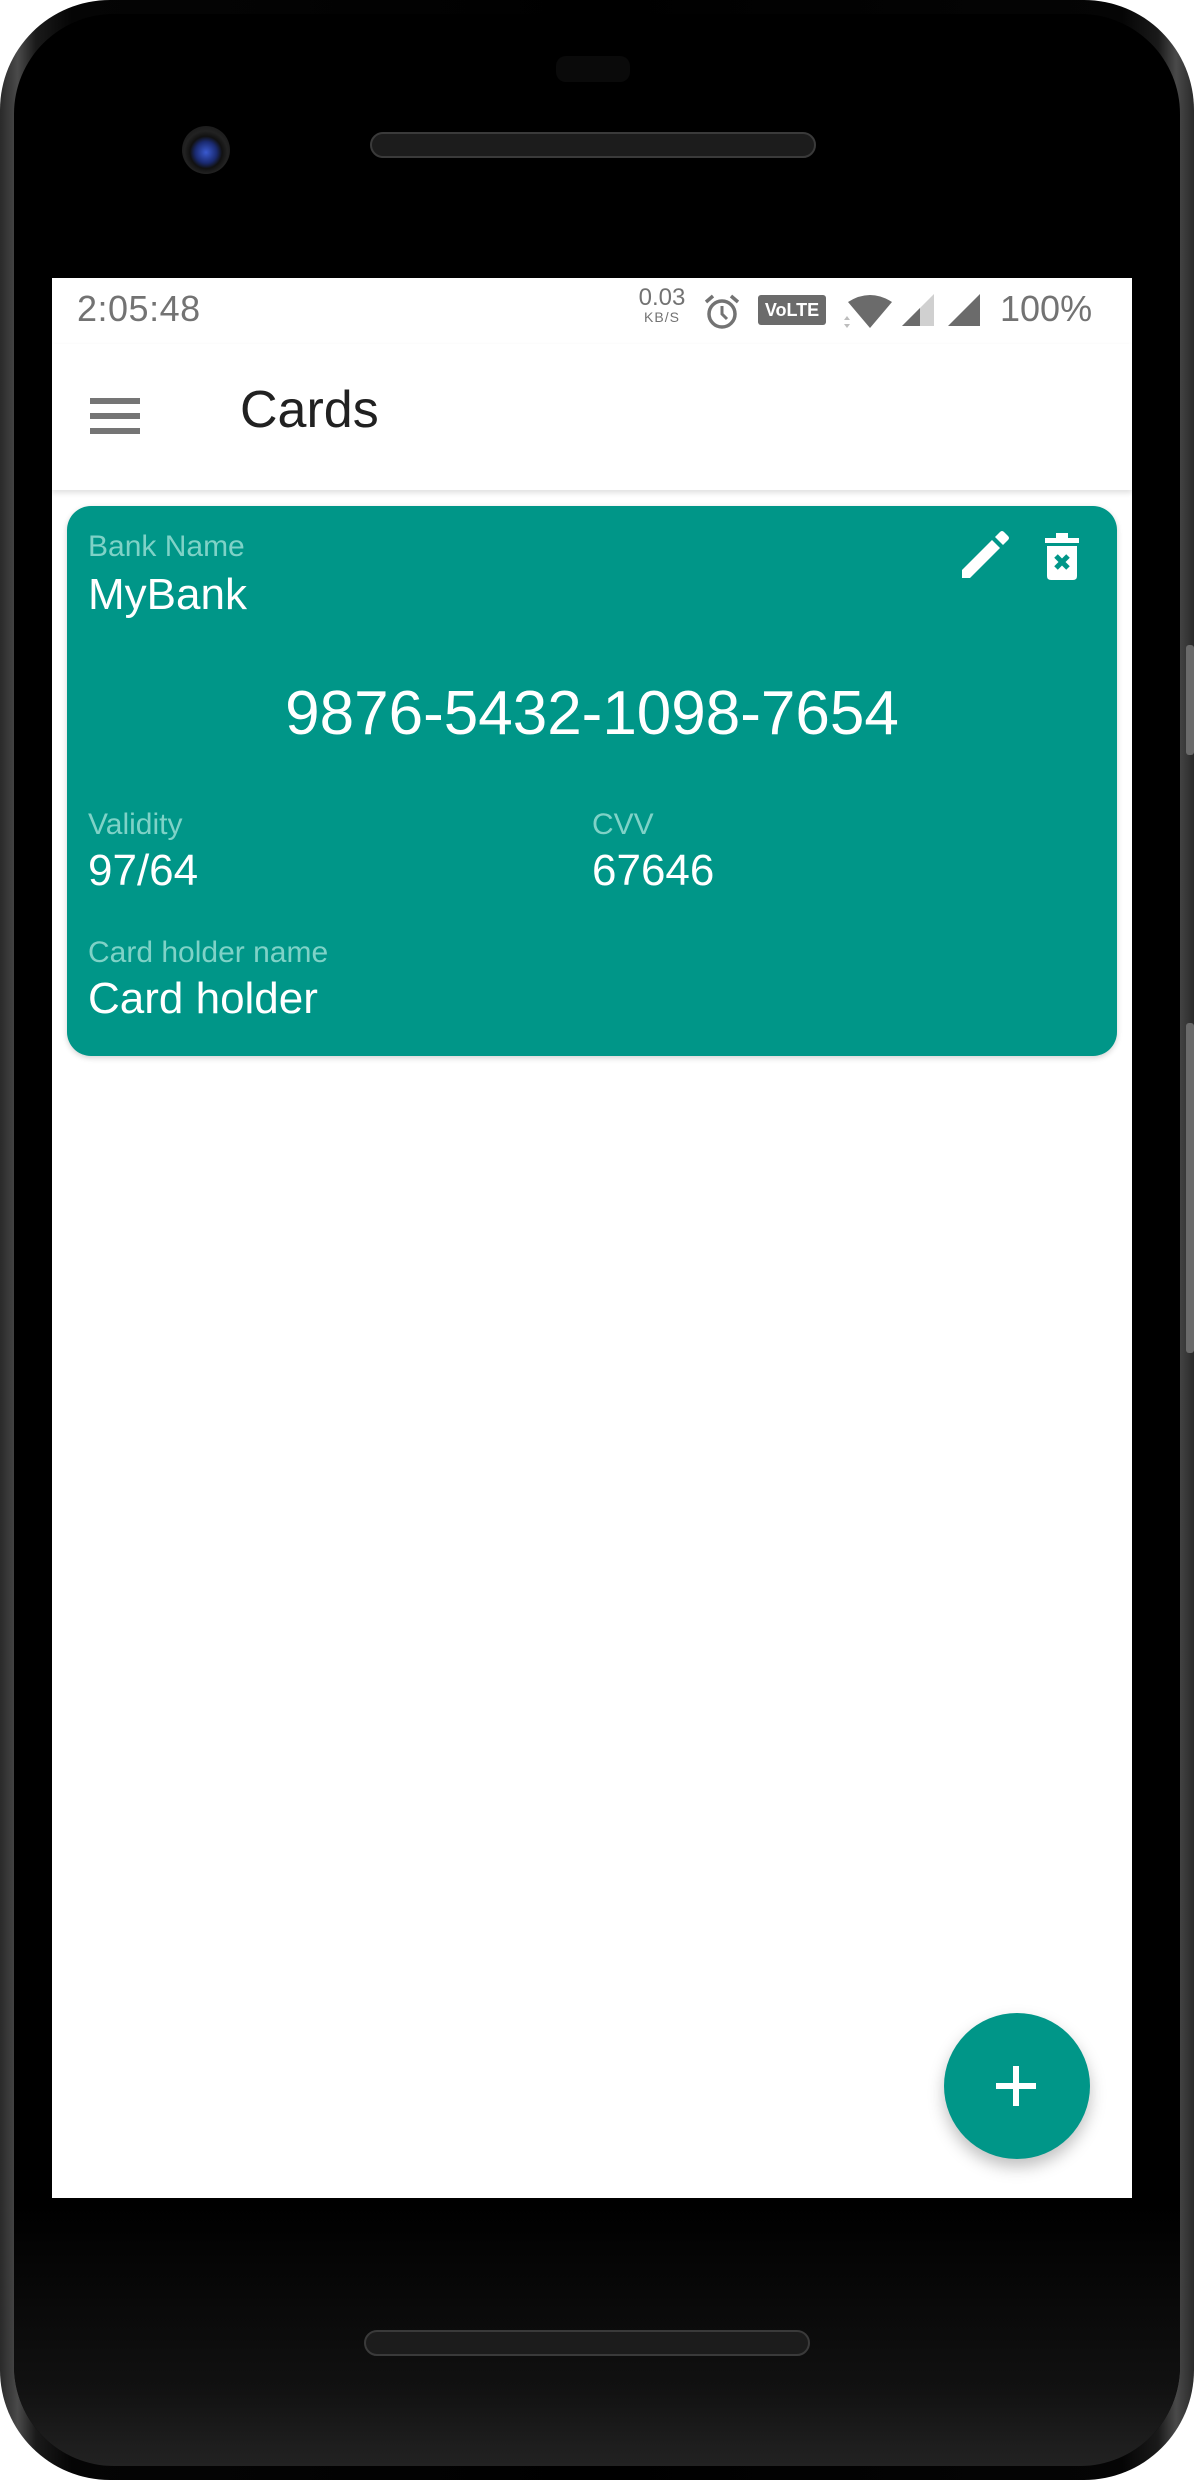 The image size is (1194, 2480). What do you see at coordinates (623, 824) in the screenshot?
I see `cvv-label: CVV` at bounding box center [623, 824].